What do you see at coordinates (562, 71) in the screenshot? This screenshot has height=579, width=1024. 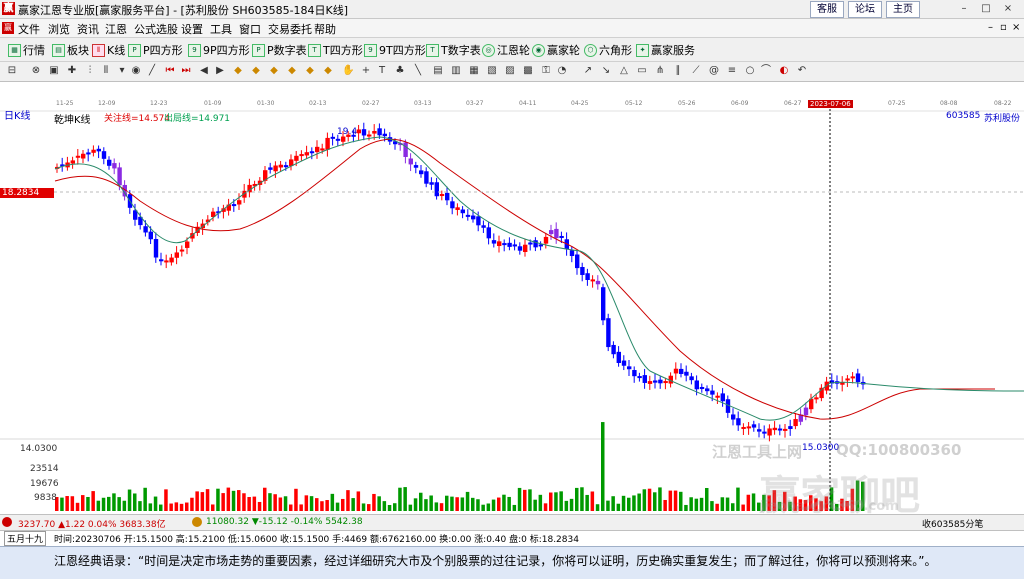 I see `clock-icon: ◔` at bounding box center [562, 71].